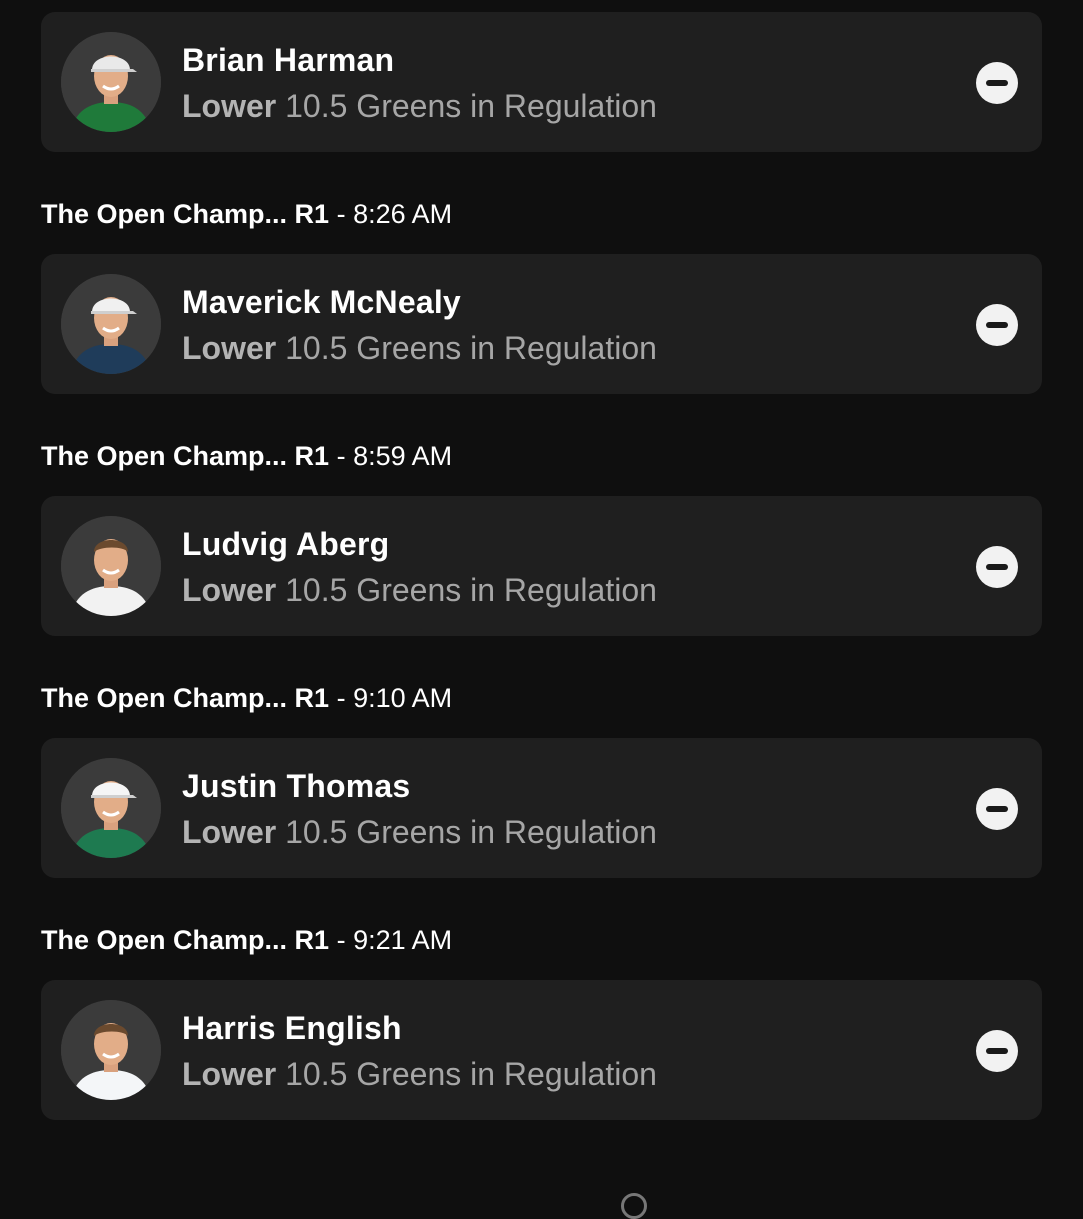 Image resolution: width=1083 pixels, height=1219 pixels. I want to click on player-name: Maverick McNealy, so click(321, 302).